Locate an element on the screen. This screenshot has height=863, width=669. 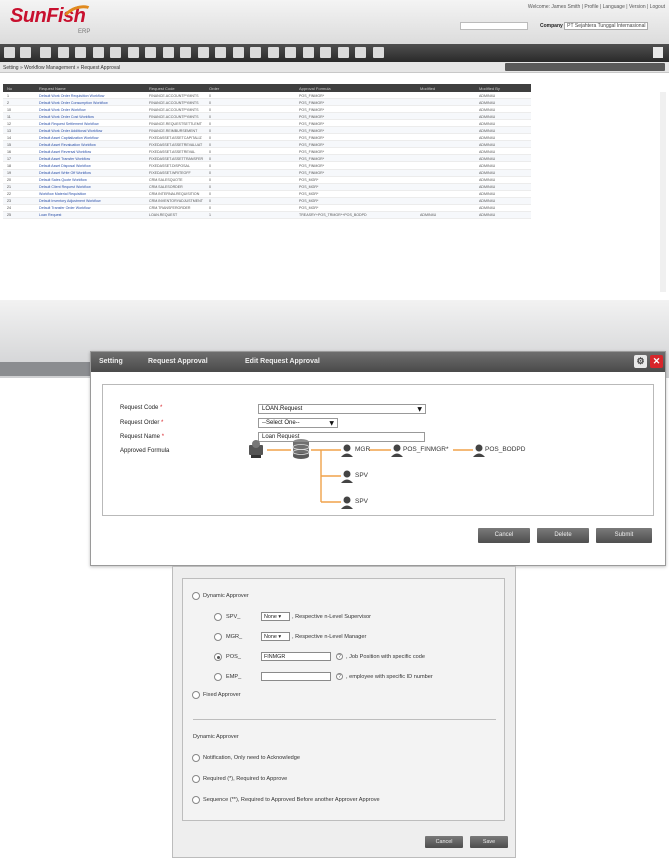
emp-id-input is located at coordinates (296, 676).